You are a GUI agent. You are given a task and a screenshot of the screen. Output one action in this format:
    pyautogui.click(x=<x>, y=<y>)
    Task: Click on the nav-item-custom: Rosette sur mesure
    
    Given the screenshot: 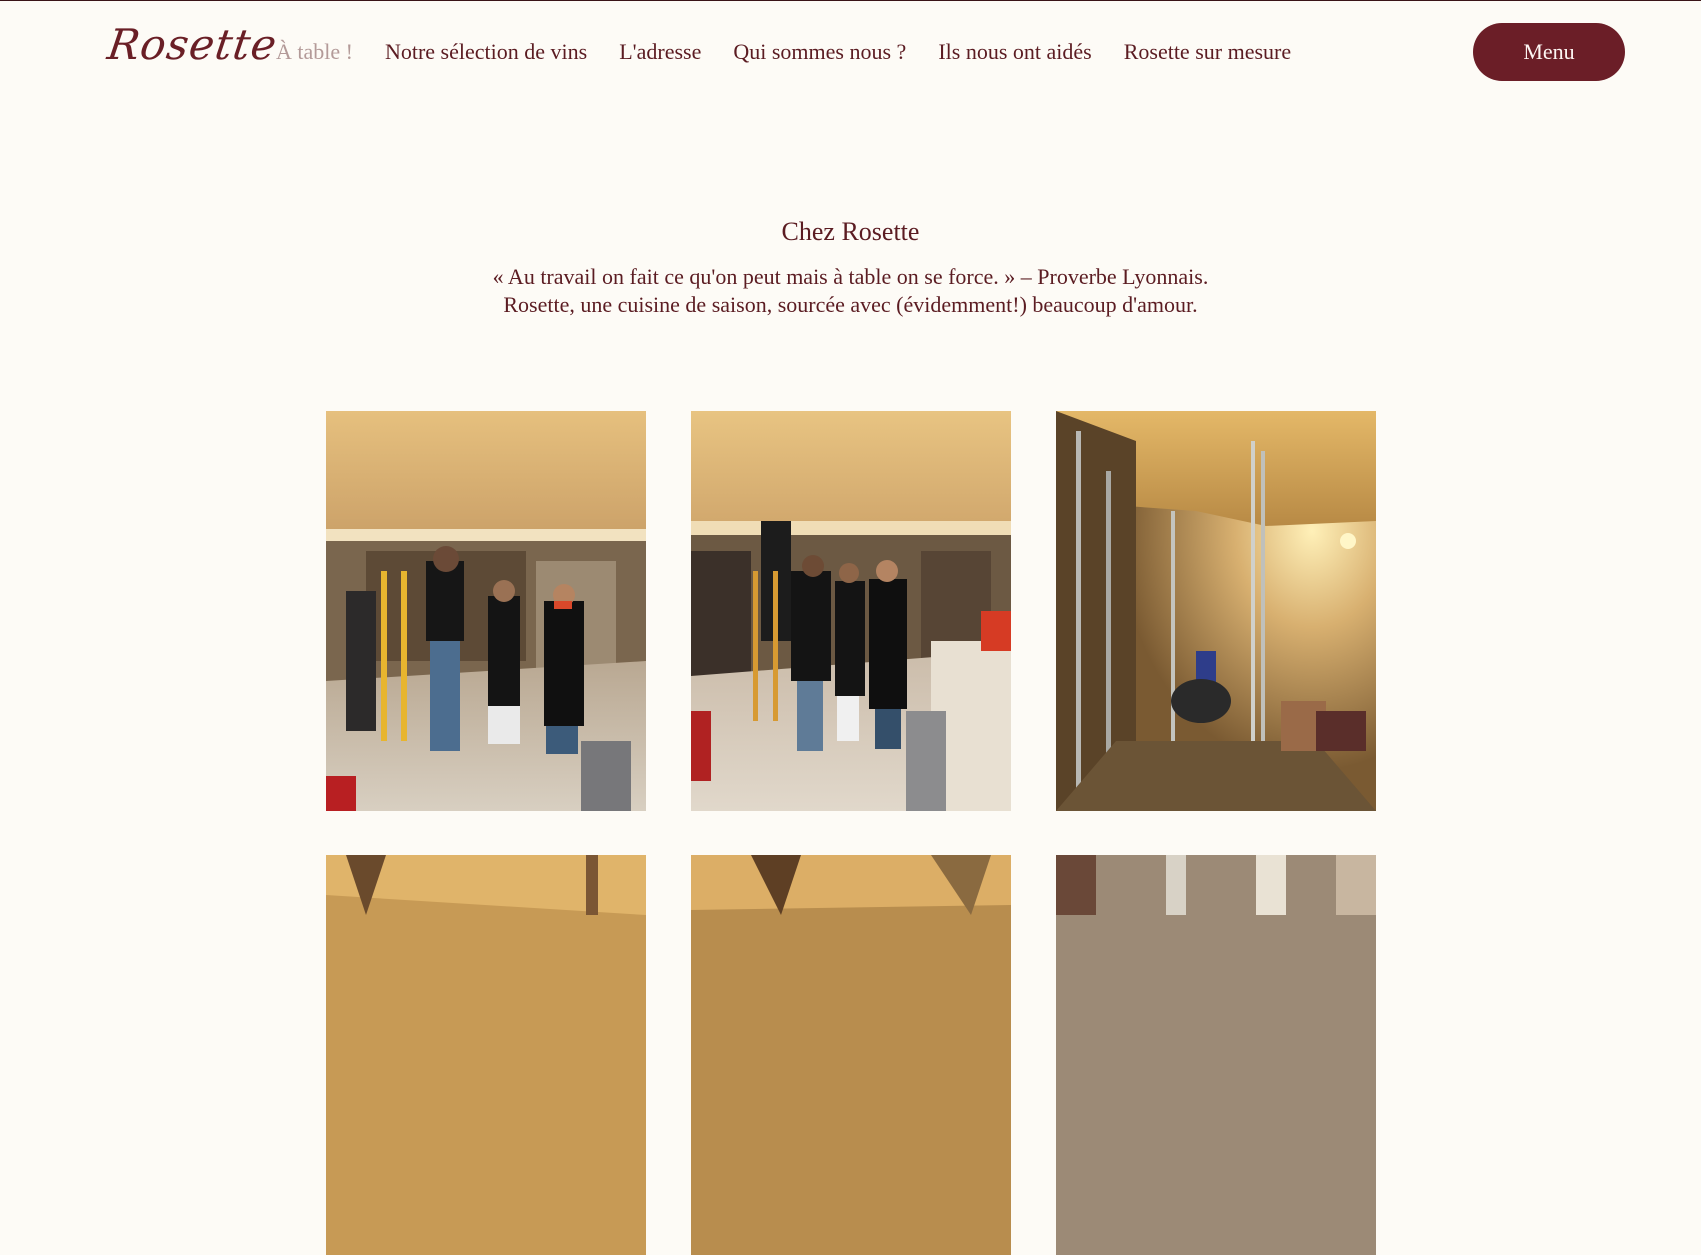 What is the action you would take?
    pyautogui.click(x=1207, y=52)
    